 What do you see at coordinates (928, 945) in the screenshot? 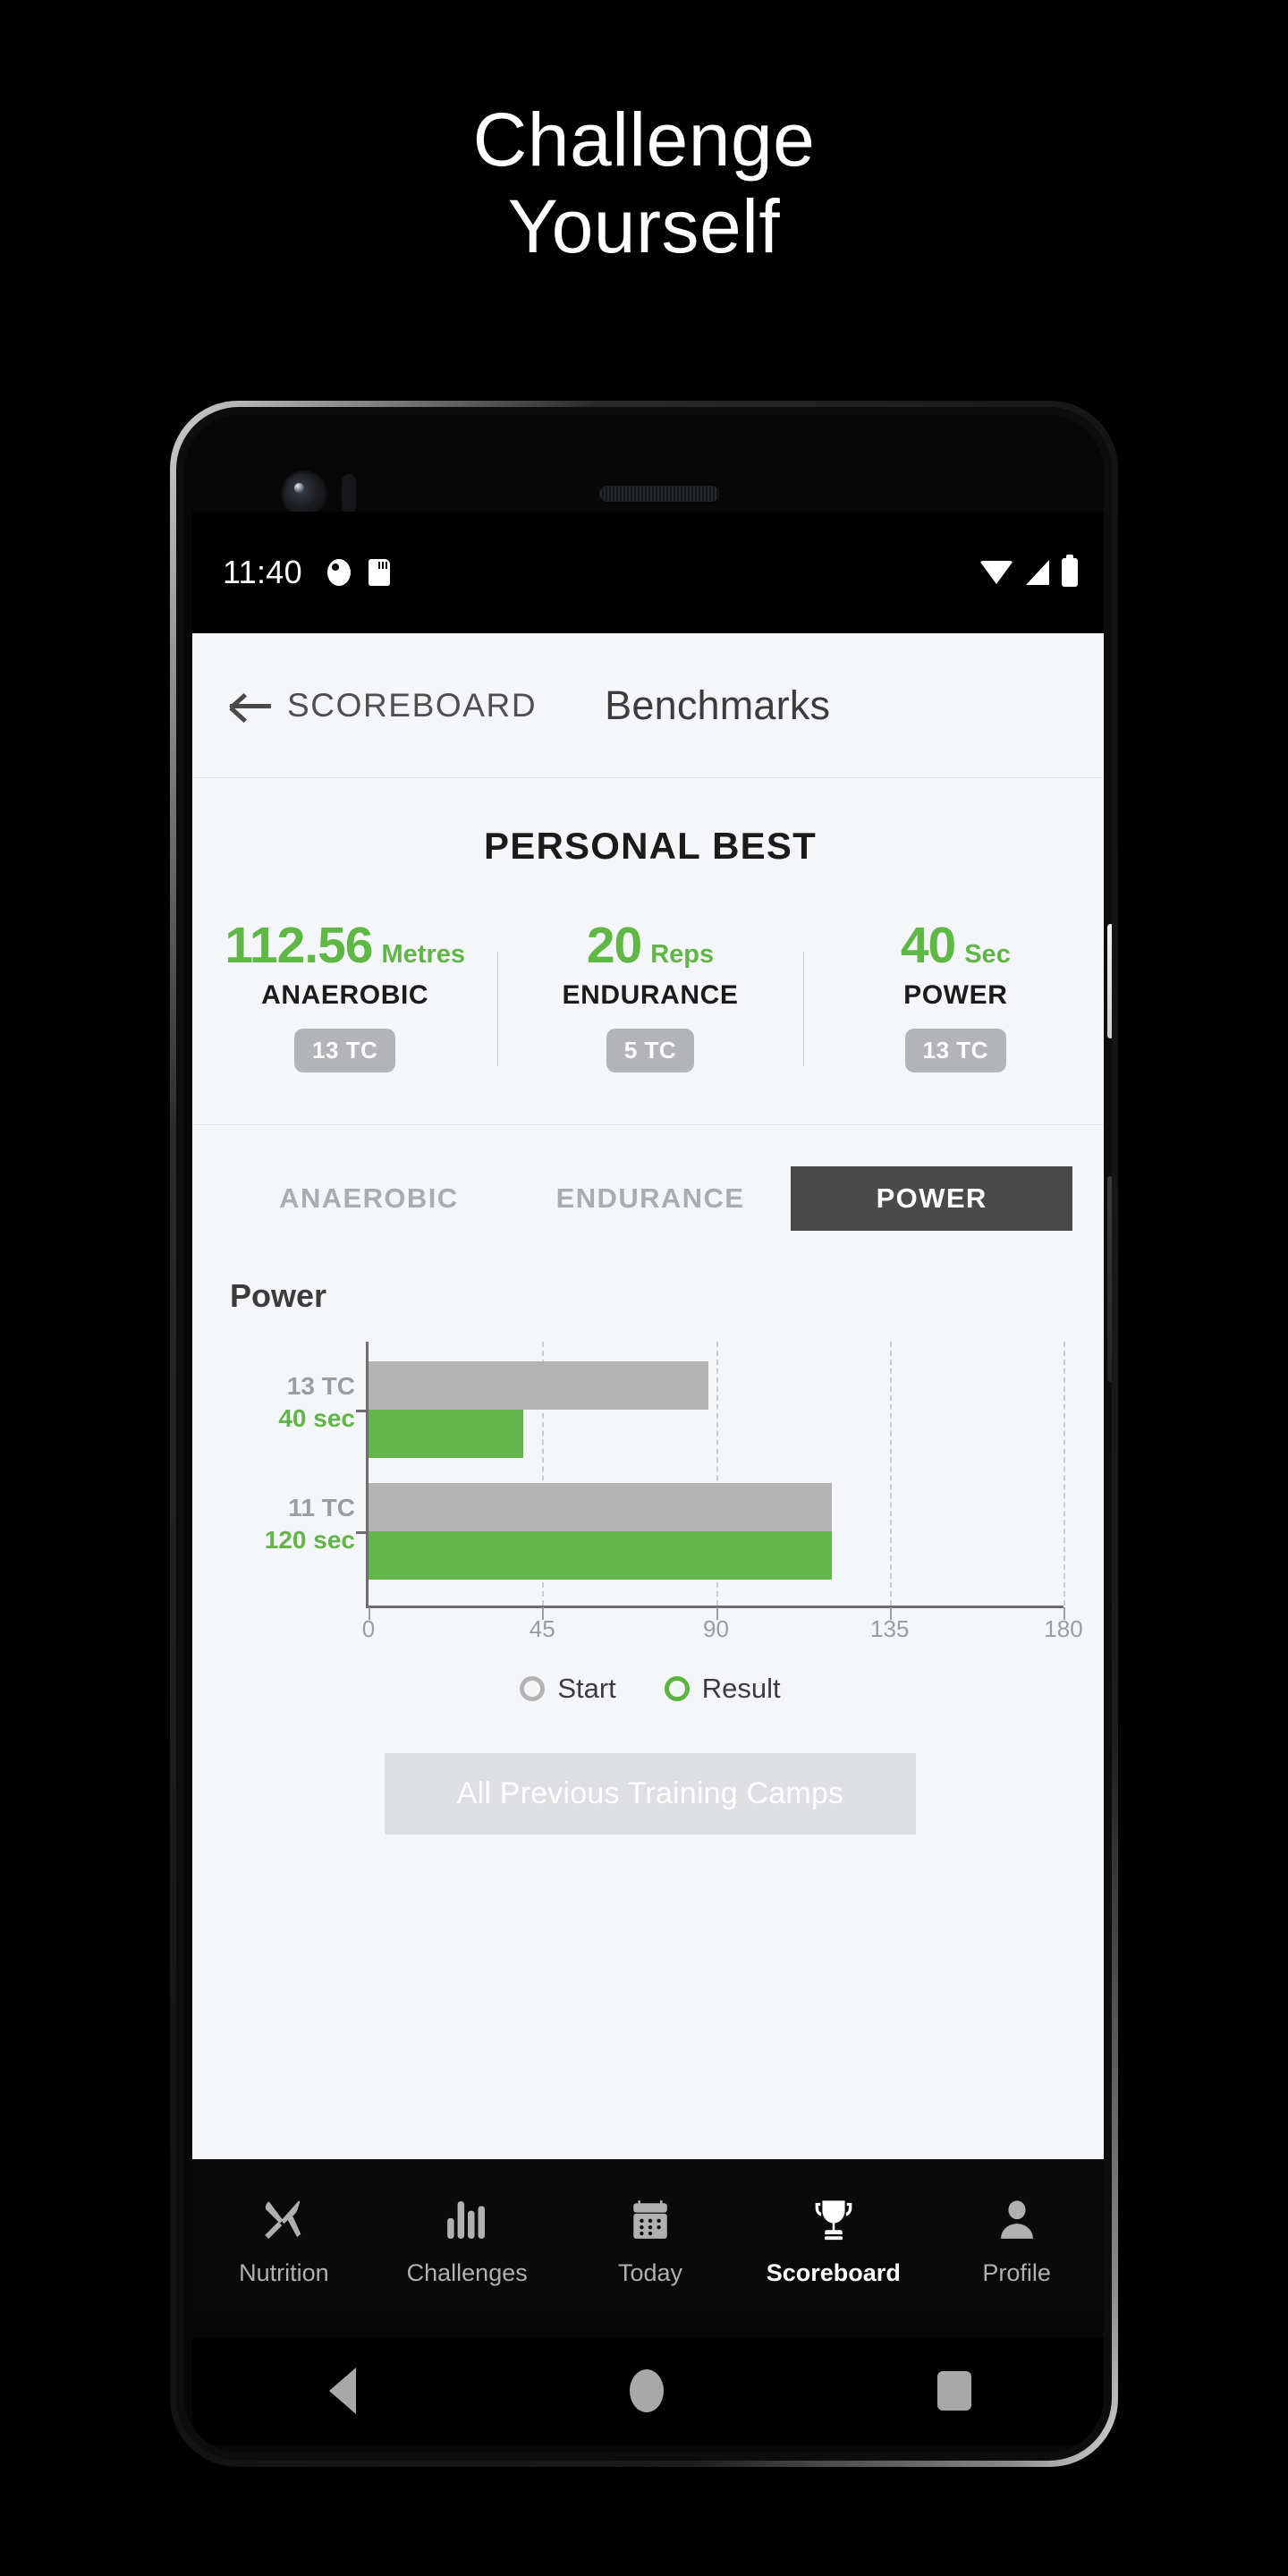
I see `stat-value: 40` at bounding box center [928, 945].